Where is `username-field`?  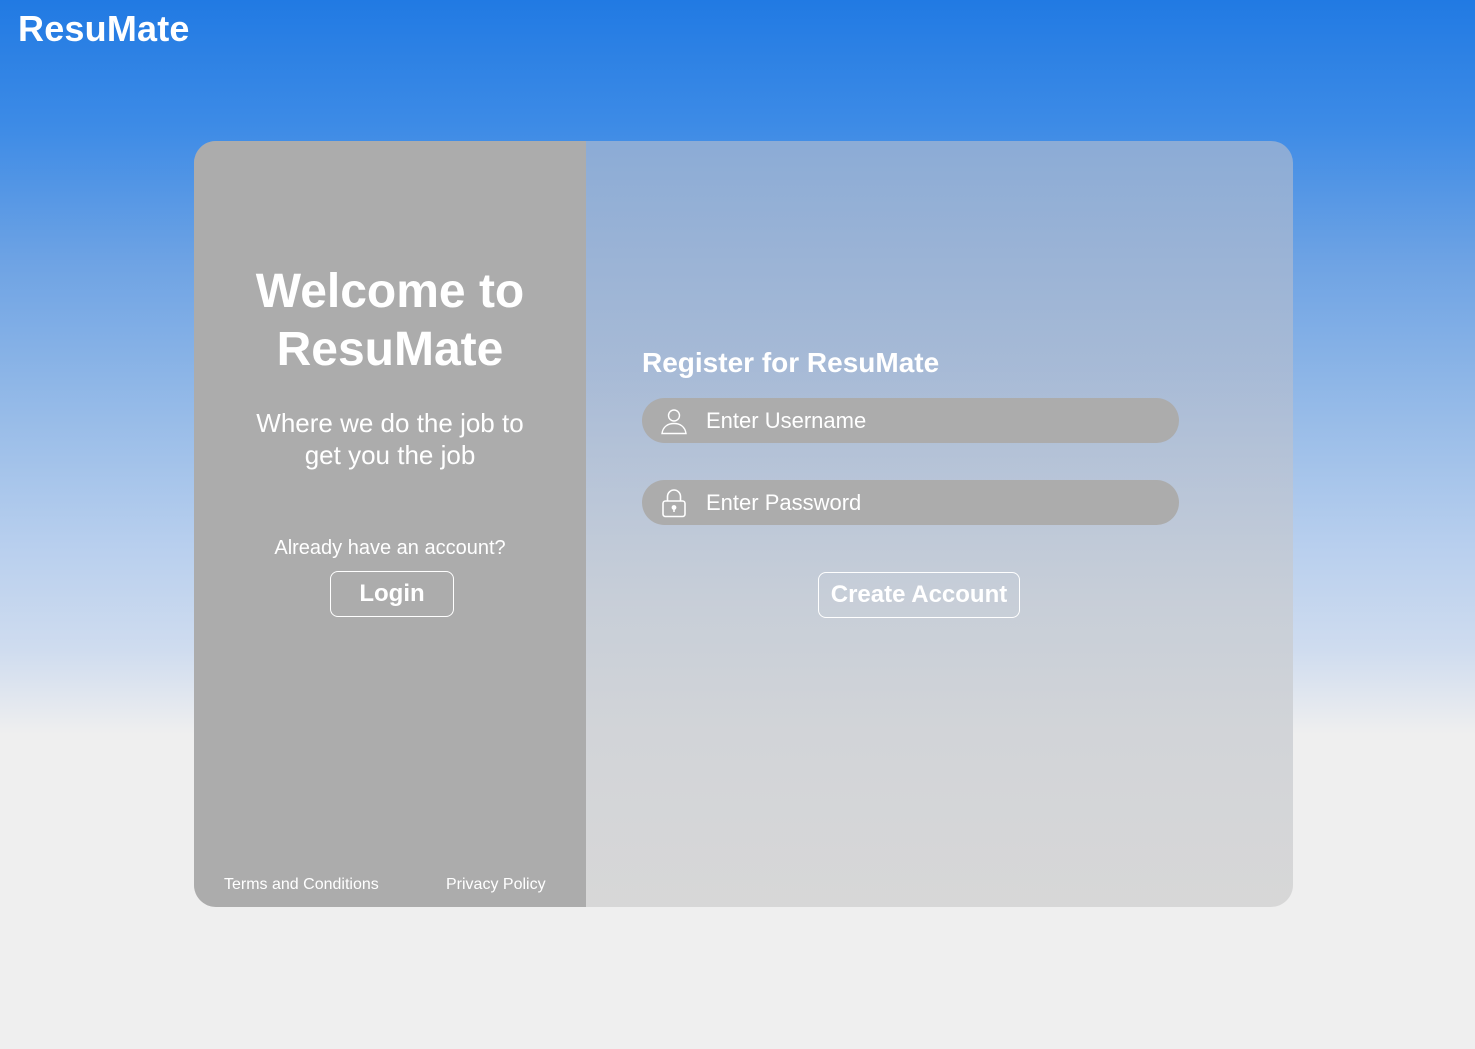
username-field is located at coordinates (910, 420).